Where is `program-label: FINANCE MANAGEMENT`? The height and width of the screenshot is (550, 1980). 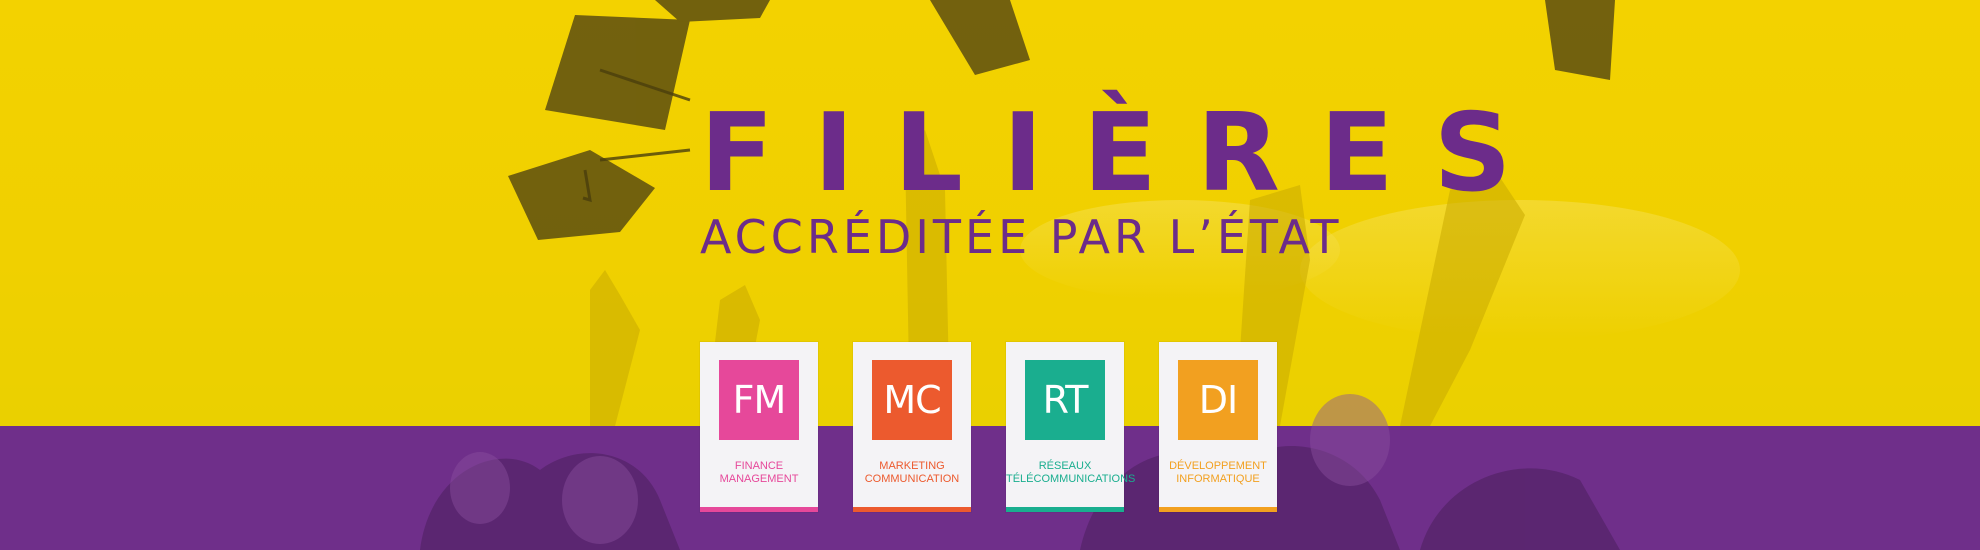 program-label: FINANCE MANAGEMENT is located at coordinates (759, 473).